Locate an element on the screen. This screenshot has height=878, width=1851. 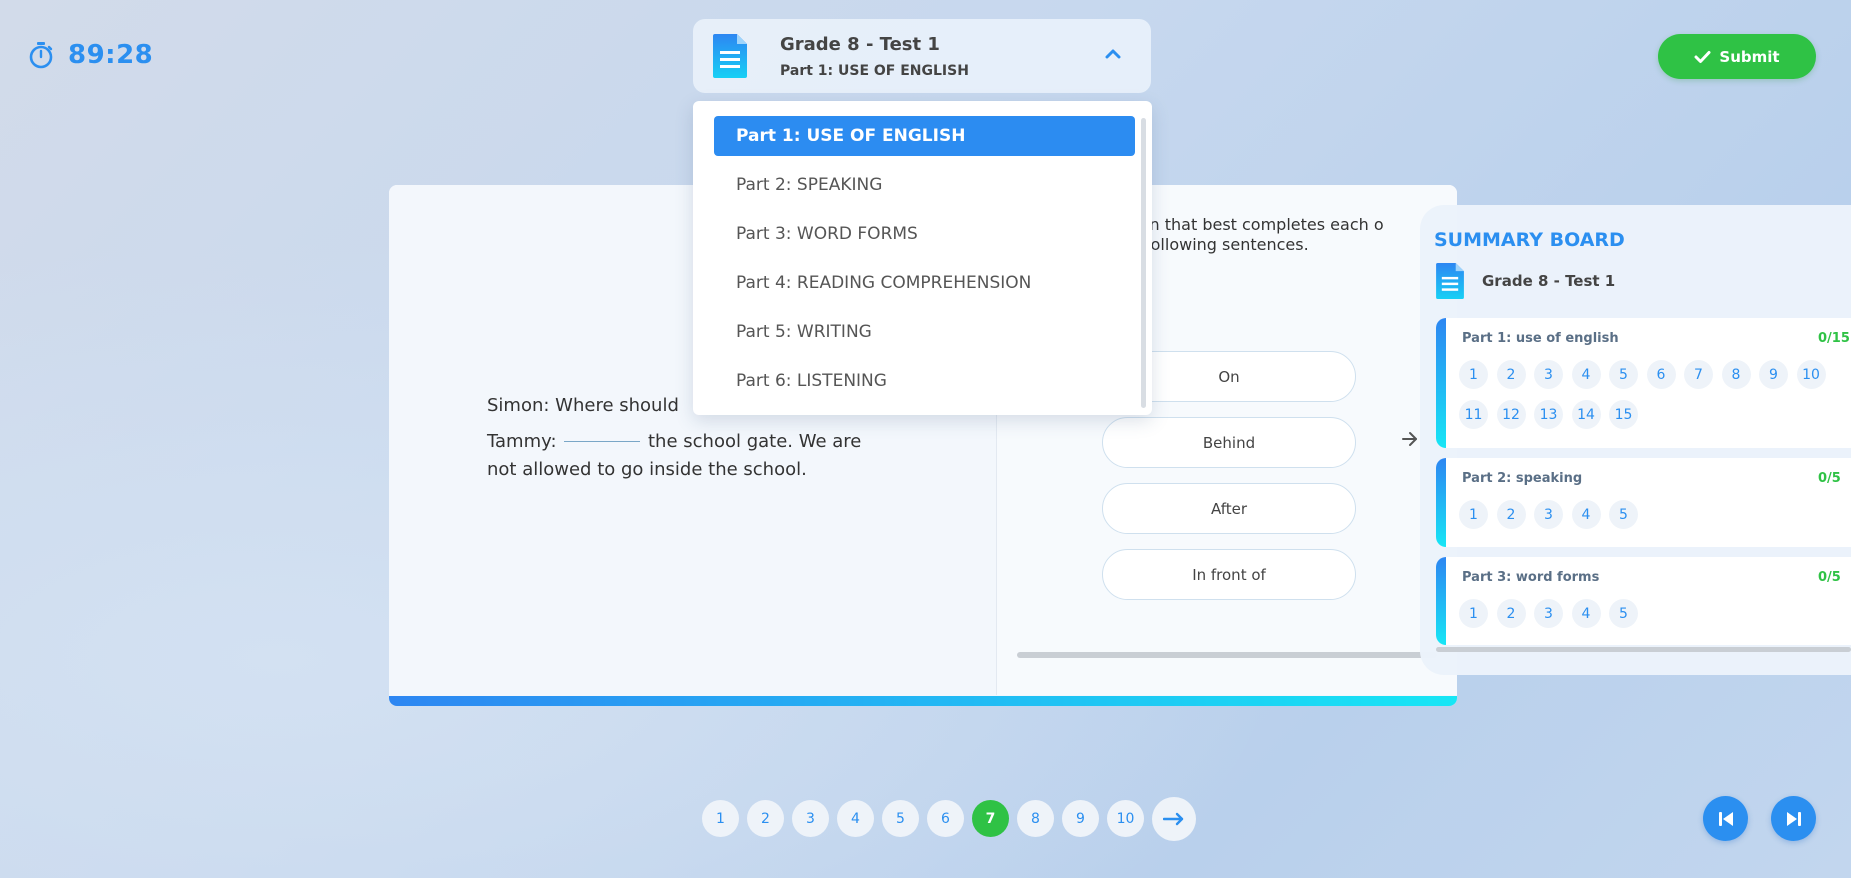
instruction-line: tion that best completes each o is located at coordinates (1256, 224).